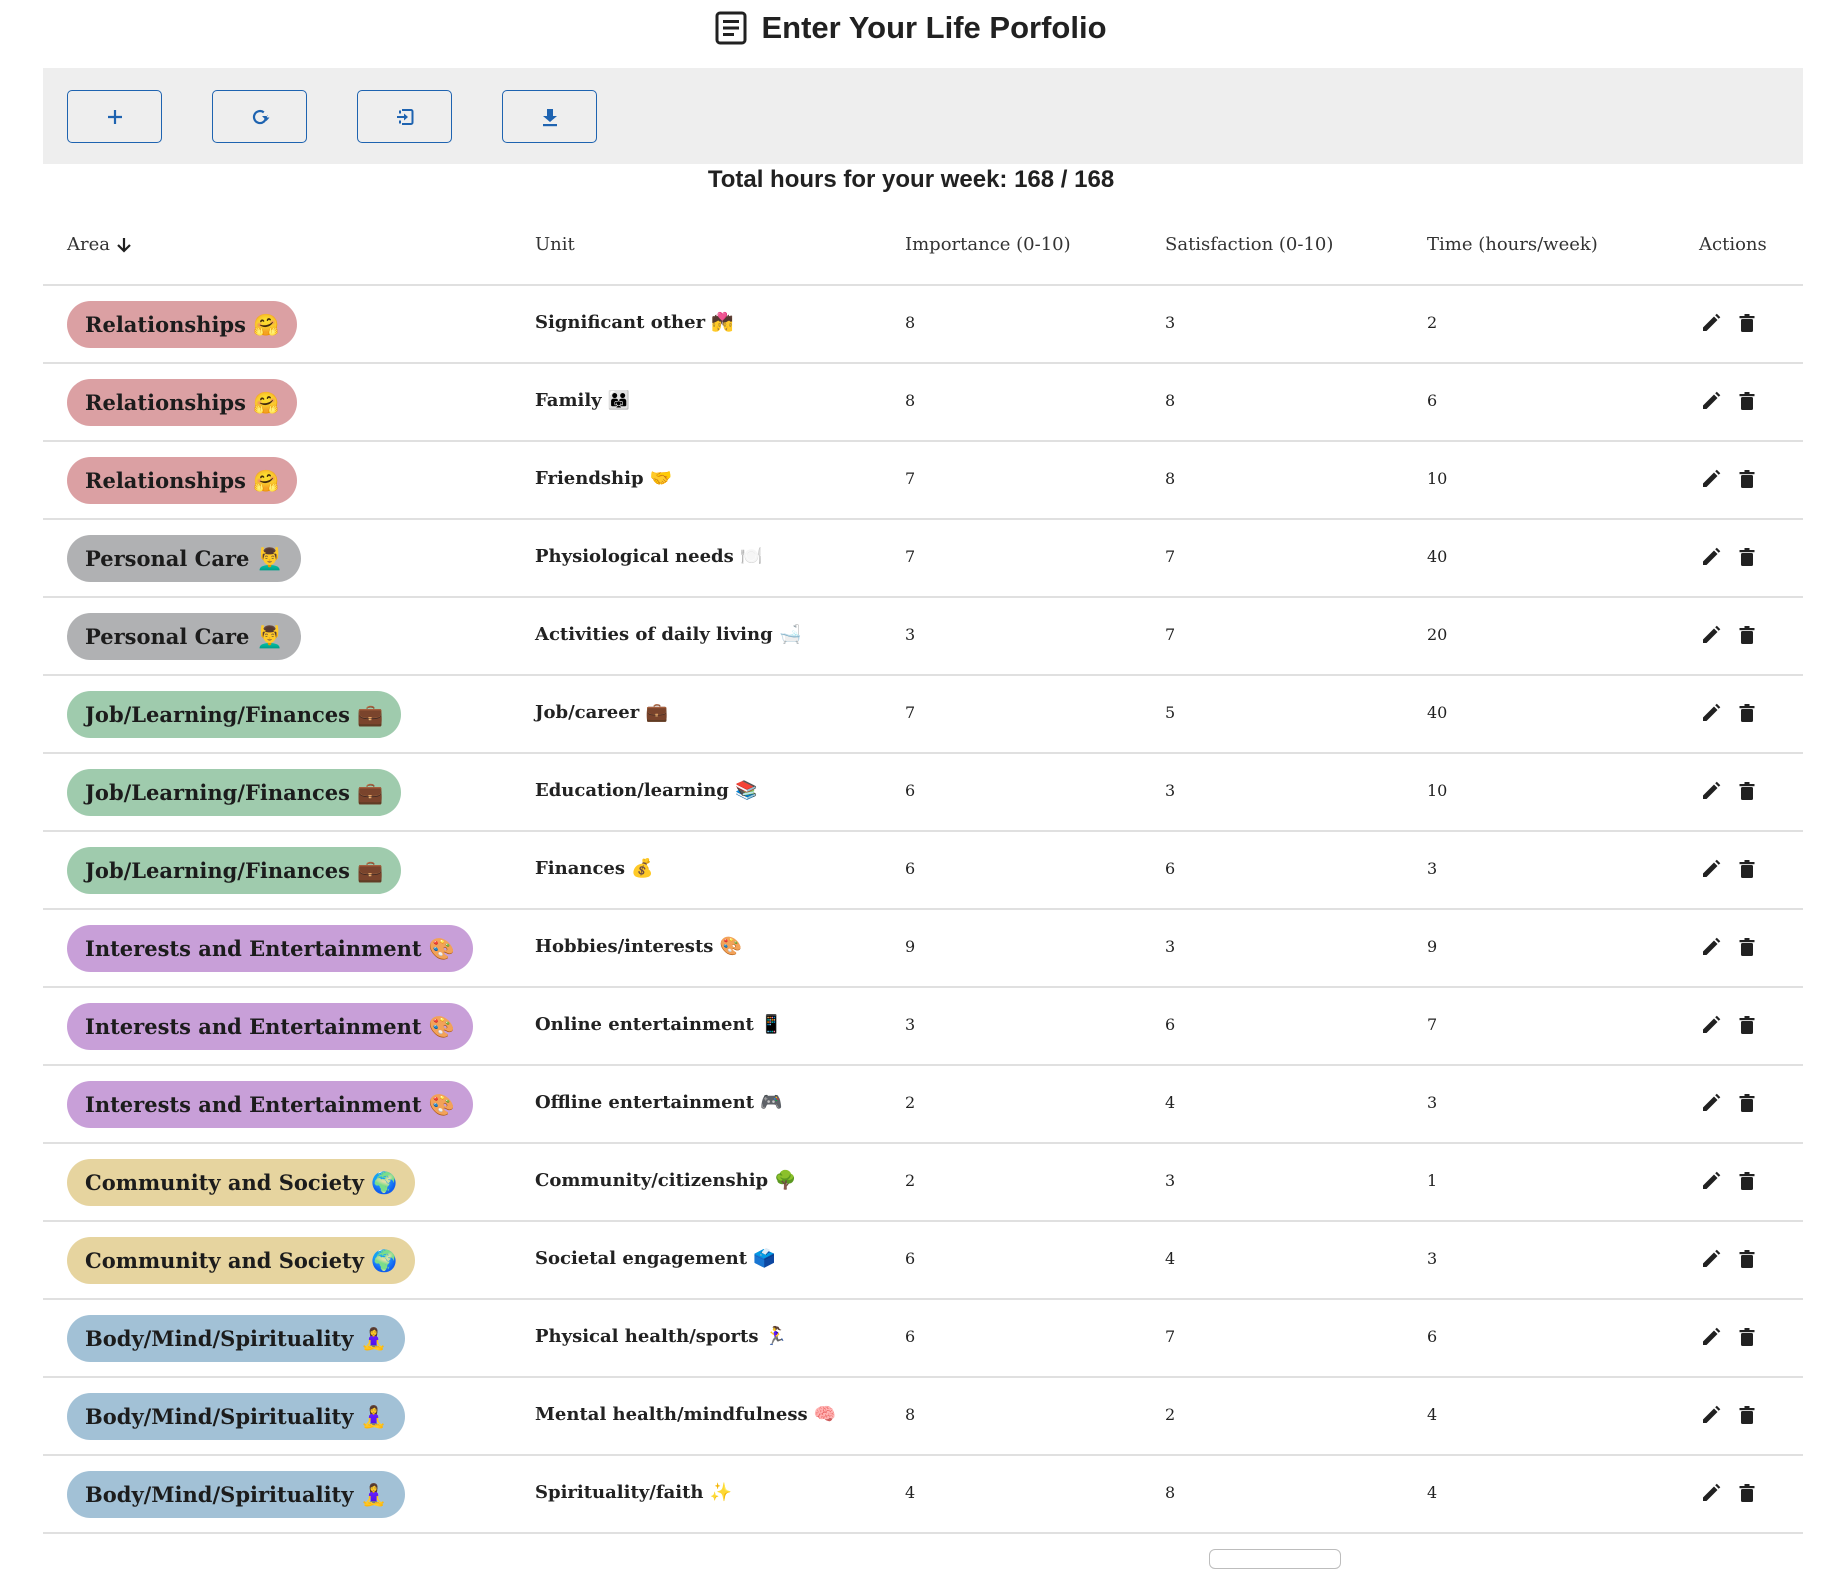 The width and height of the screenshot is (1822, 1569). I want to click on unit-cell: Activities of daily living 🛁, so click(668, 634).